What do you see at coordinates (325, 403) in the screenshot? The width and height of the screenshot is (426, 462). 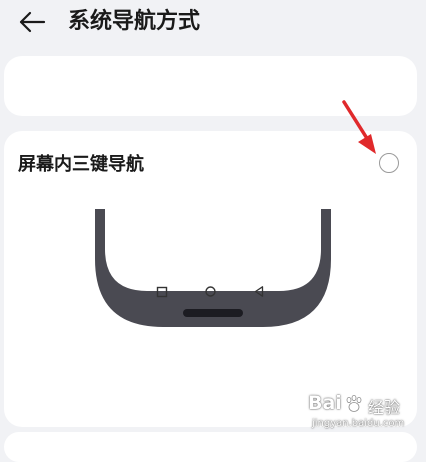 I see `watermark-brand: Bai` at bounding box center [325, 403].